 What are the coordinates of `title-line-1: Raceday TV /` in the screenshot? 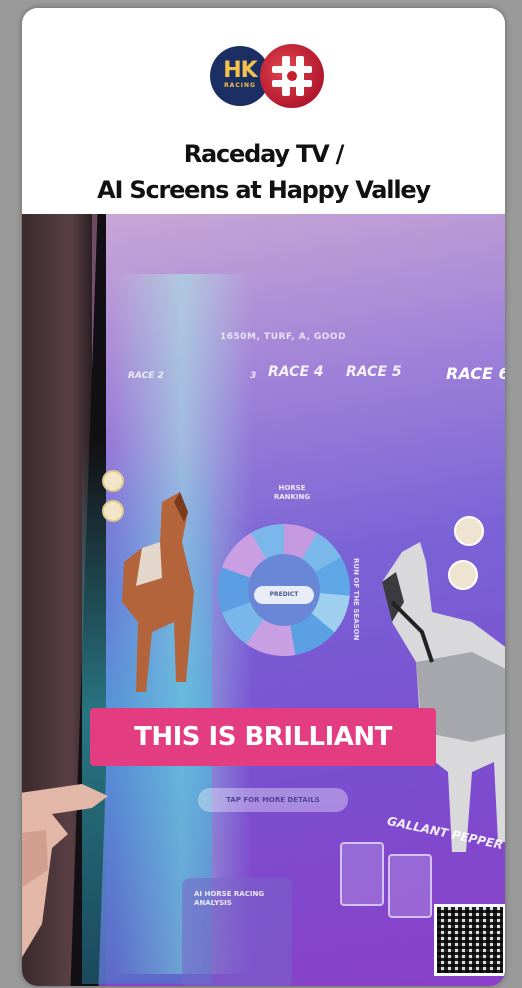 It's located at (264, 154).